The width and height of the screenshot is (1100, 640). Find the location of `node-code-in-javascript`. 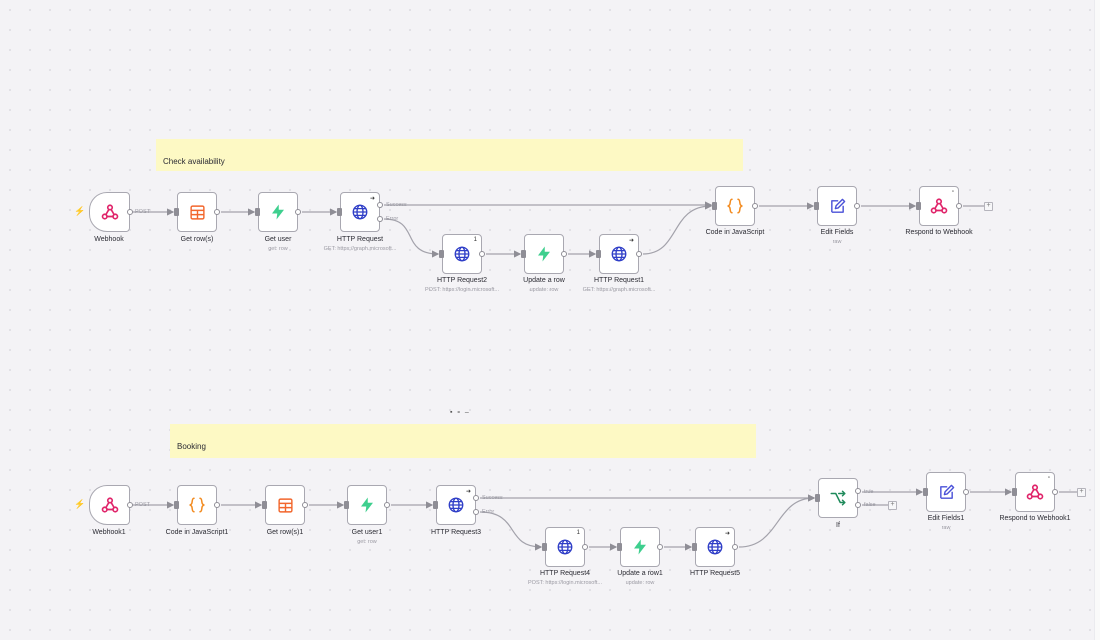

node-code-in-javascript is located at coordinates (735, 206).